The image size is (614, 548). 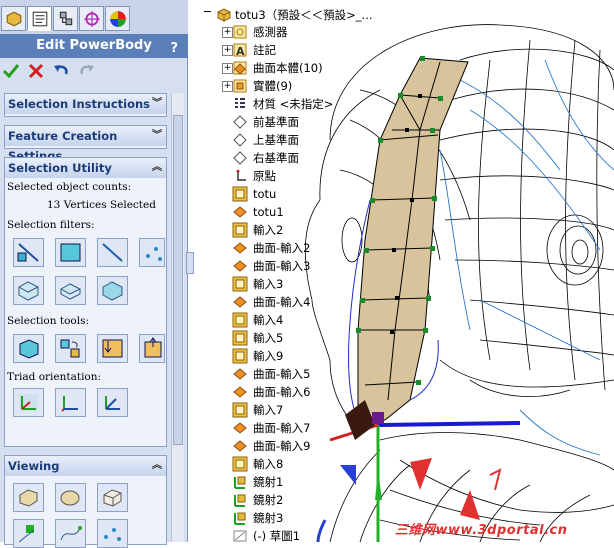 I want to click on section-header: Viewing ︽, so click(x=85, y=466).